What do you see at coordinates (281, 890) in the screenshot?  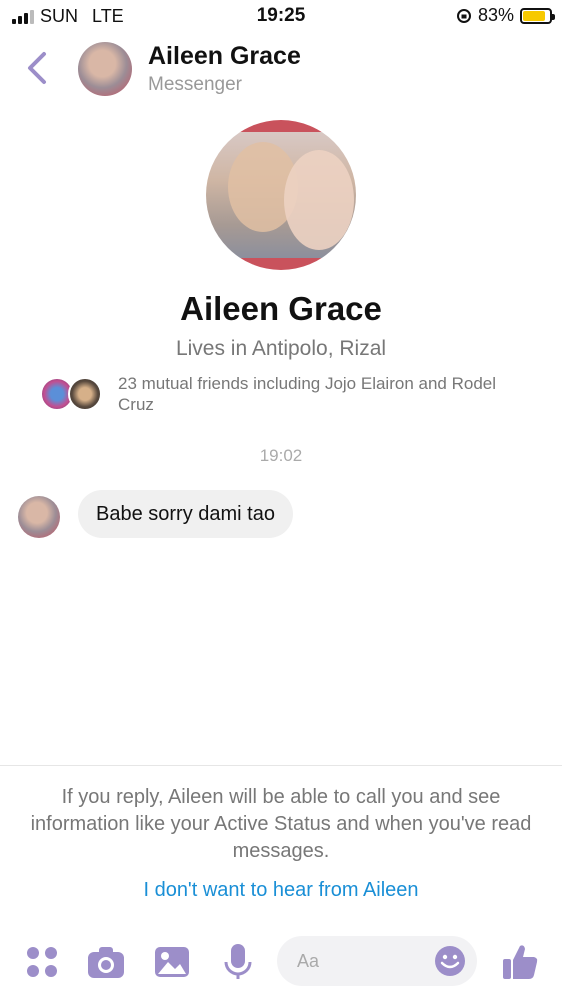 I see `ignore-link: I don't want to hear from Aileen` at bounding box center [281, 890].